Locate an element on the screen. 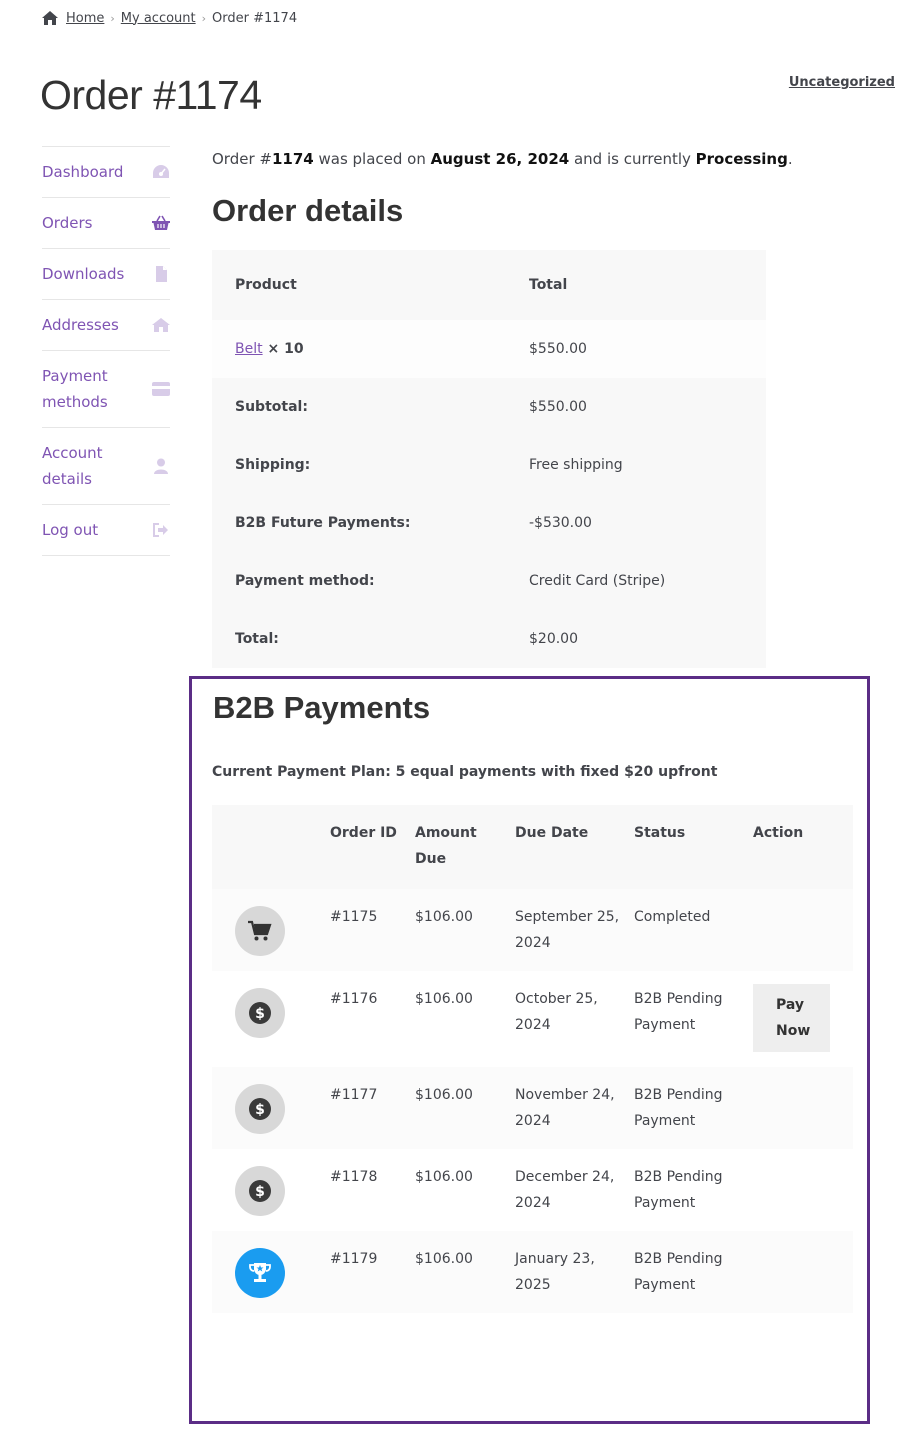 This screenshot has height=1435, width=914. table-row: Payment method: Credit Card (Stripe) is located at coordinates (489, 581).